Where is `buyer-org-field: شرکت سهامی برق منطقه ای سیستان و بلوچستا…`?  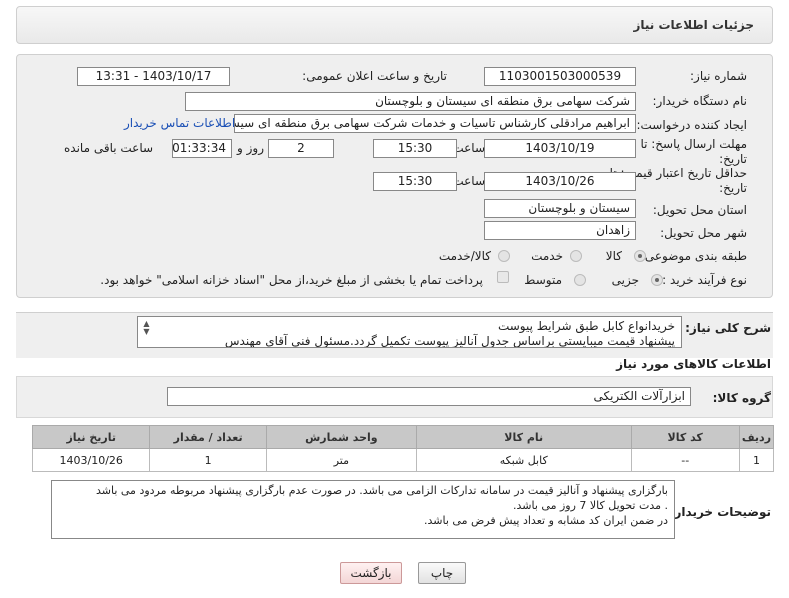 buyer-org-field: شرکت سهامی برق منطقه ای سیستان و بلوچستا… is located at coordinates (410, 101).